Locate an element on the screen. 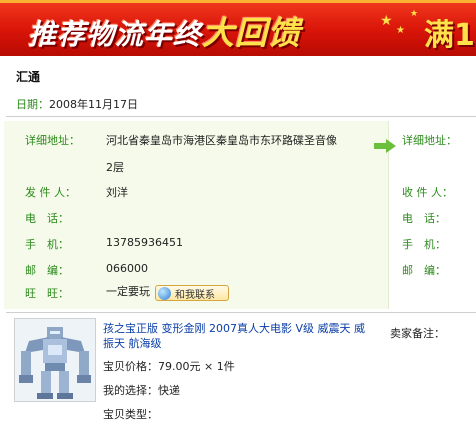  arrow-right-icon is located at coordinates (385, 146).